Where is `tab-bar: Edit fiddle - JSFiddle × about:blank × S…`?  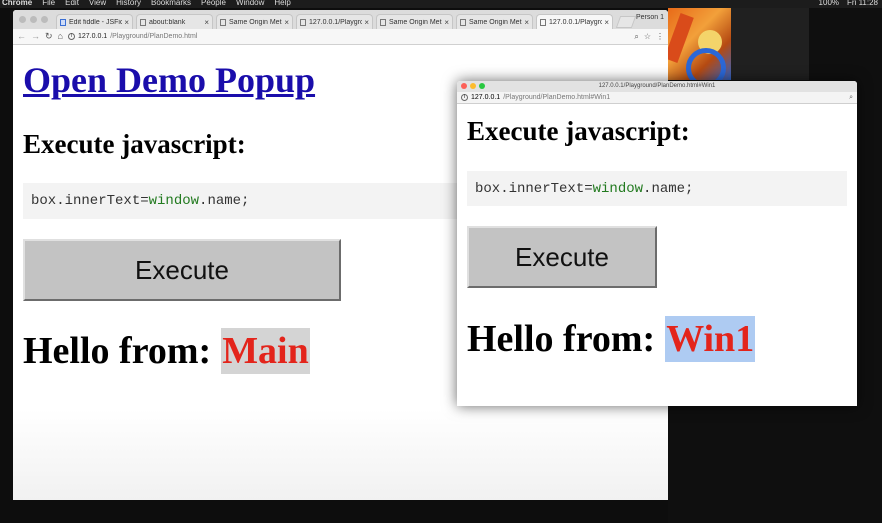
tab-bar: Edit fiddle - JSFiddle × about:blank × S… is located at coordinates (340, 19).